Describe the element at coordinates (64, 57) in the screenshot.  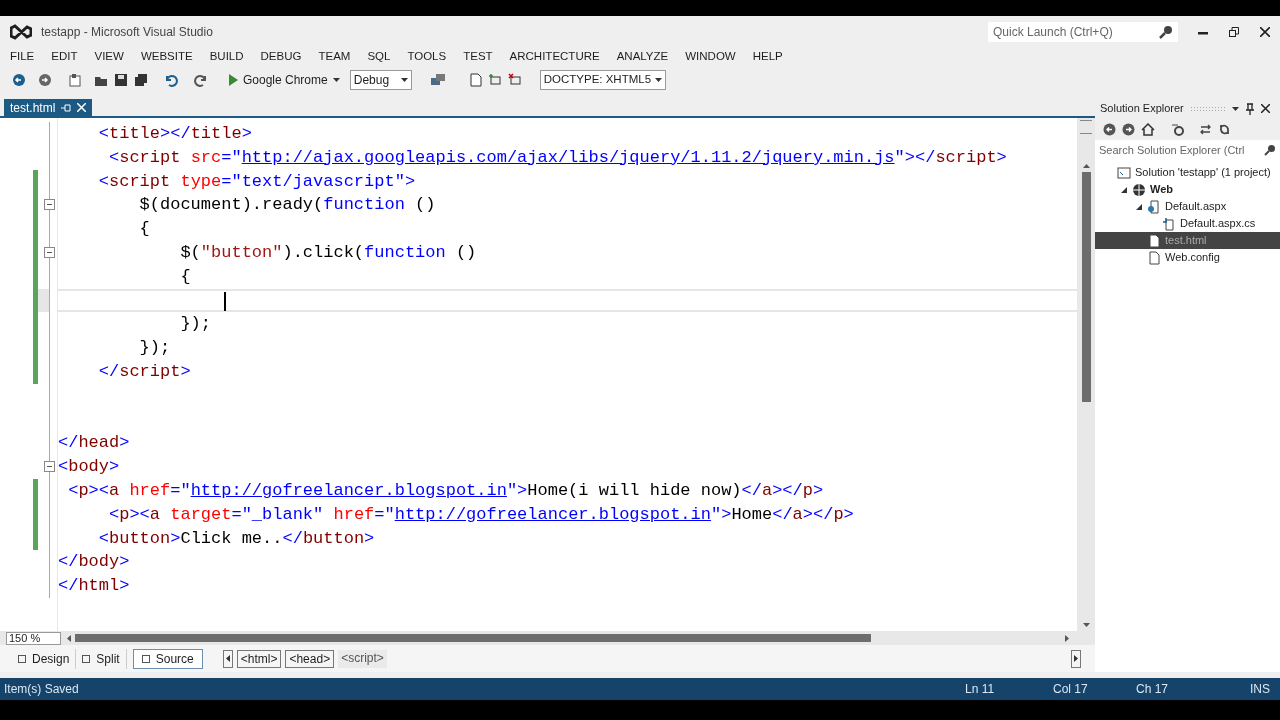
I see `menu-item: EDIT` at that location.